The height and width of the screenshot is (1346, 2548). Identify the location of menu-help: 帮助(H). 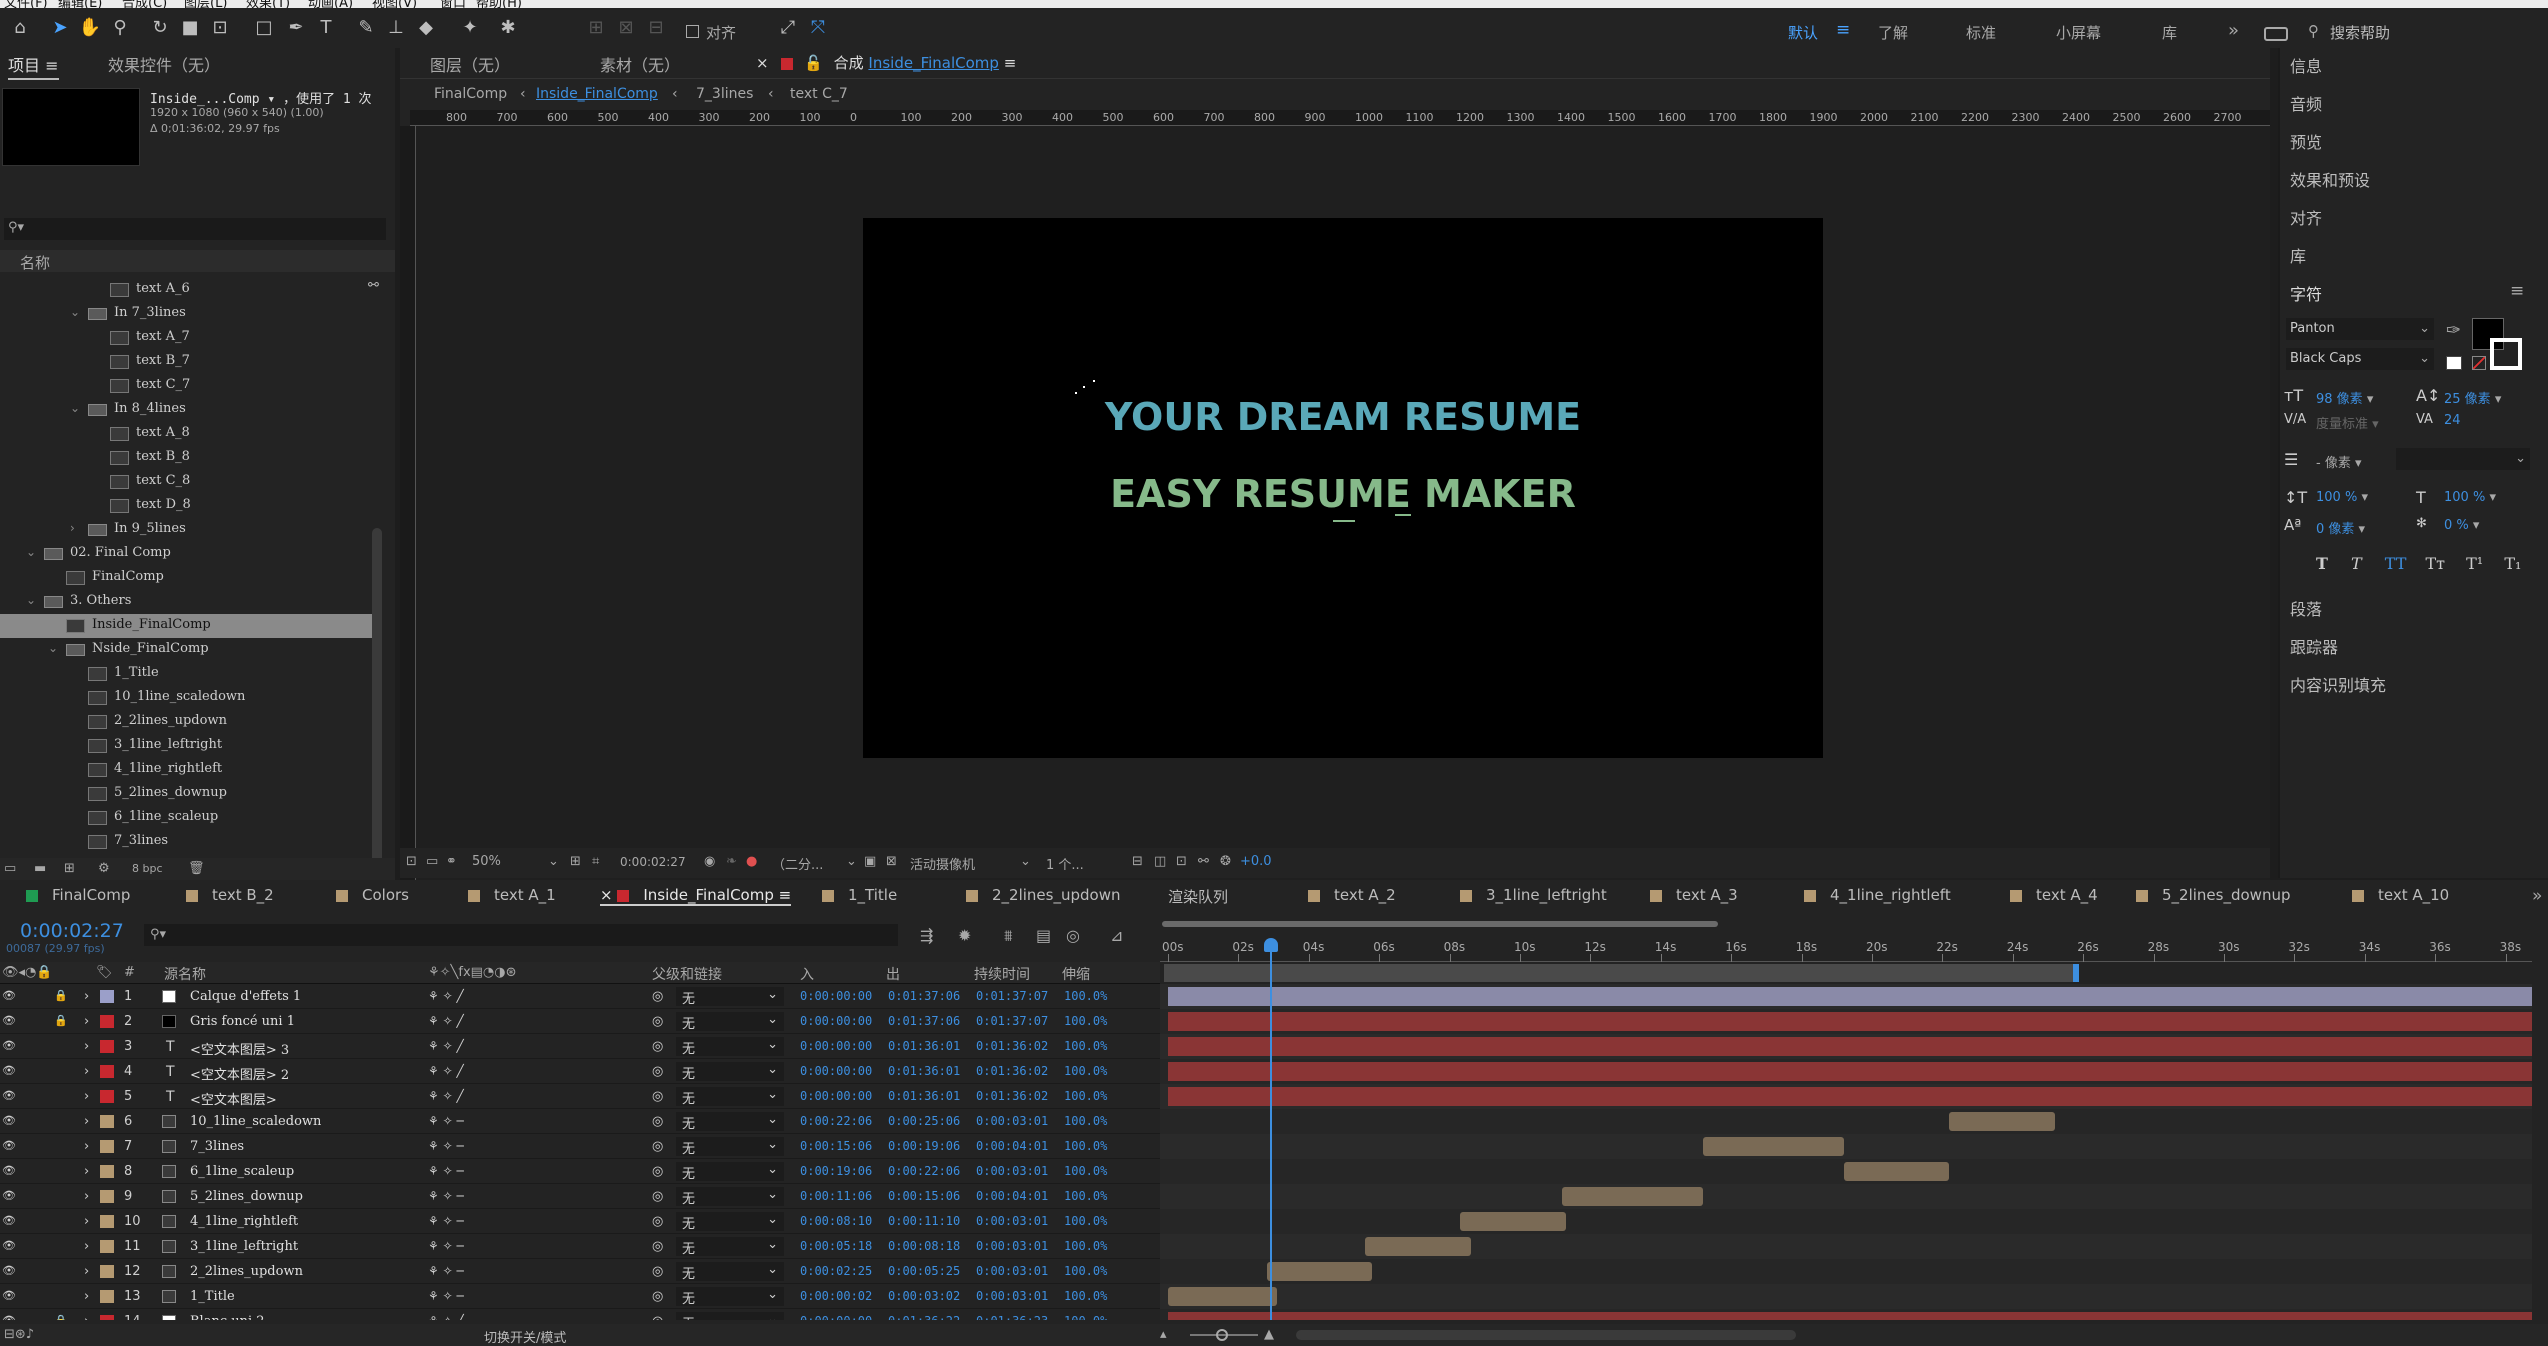
(499, 4).